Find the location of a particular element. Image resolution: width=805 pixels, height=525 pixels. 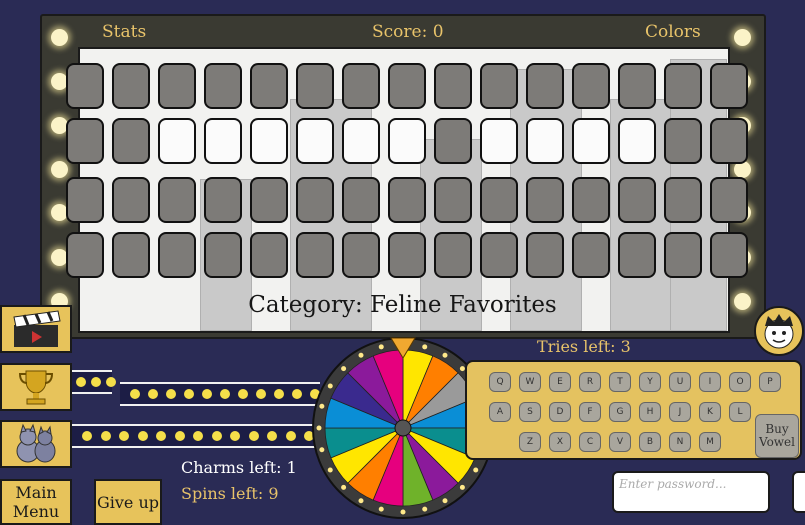

colors-button: Colors is located at coordinates (673, 32).